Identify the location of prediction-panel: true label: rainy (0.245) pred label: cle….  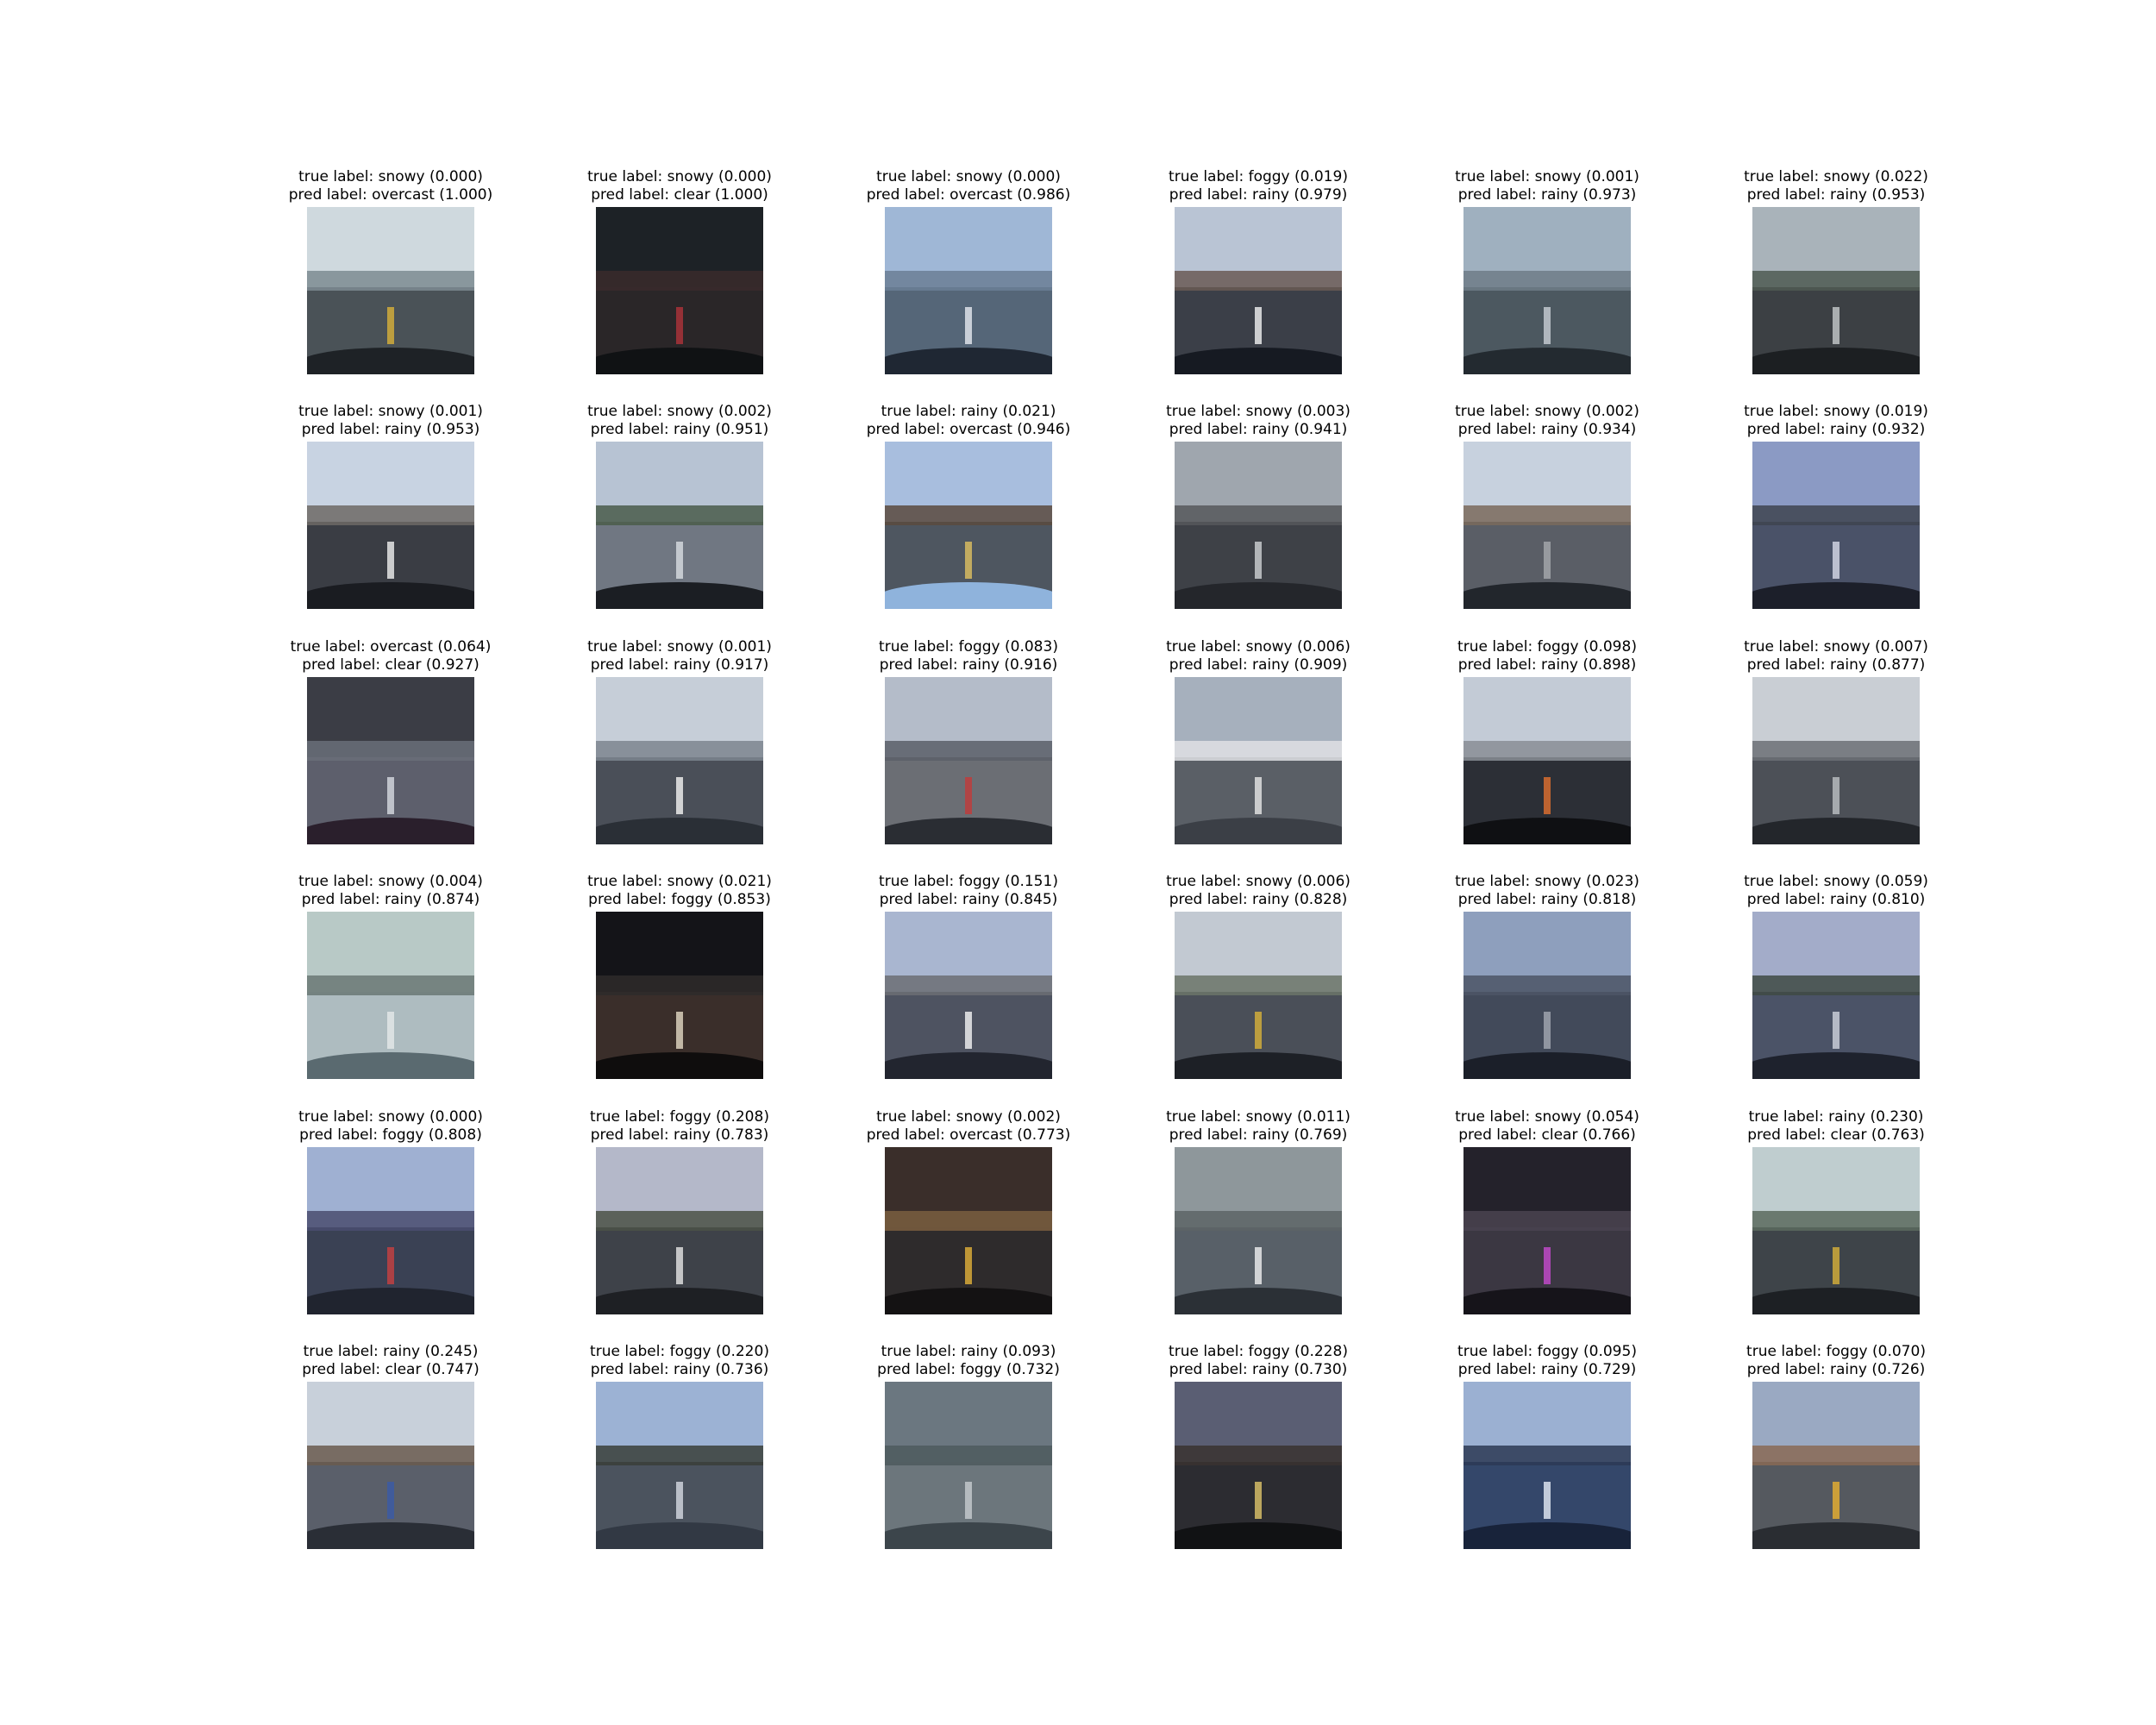
(391, 1457).